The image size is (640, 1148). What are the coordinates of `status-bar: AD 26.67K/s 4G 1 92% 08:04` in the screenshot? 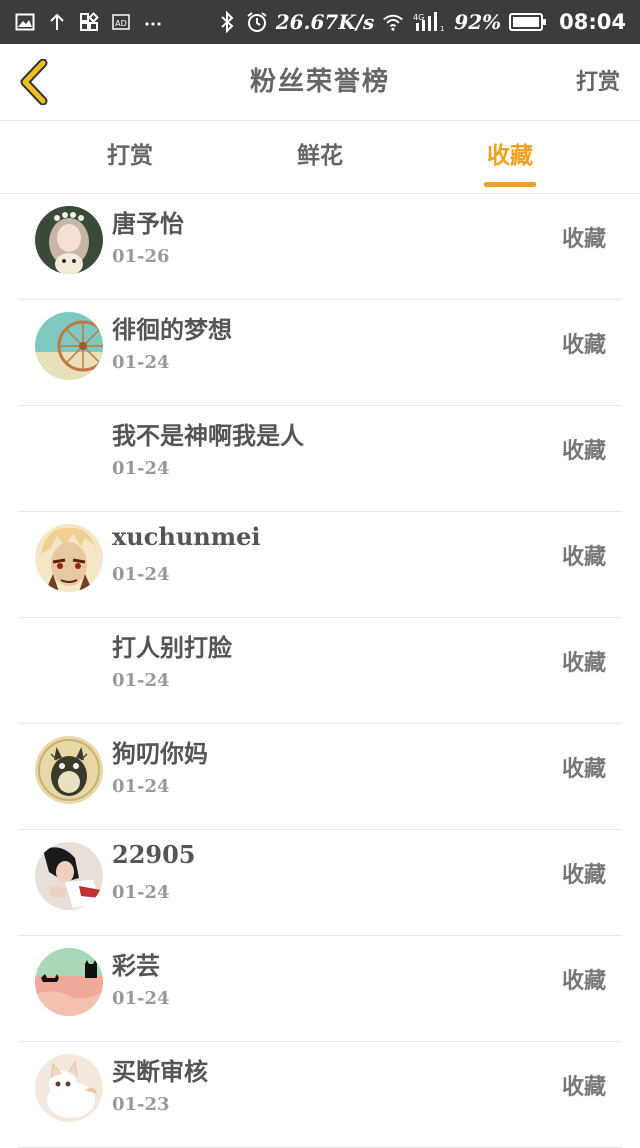 It's located at (320, 22).